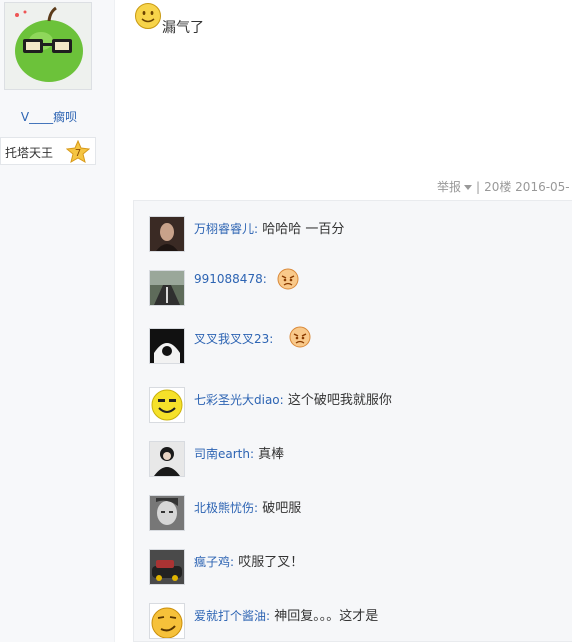 The height and width of the screenshot is (643, 572). What do you see at coordinates (226, 508) in the screenshot?
I see `reply-username: 北极熊忧伤:` at bounding box center [226, 508].